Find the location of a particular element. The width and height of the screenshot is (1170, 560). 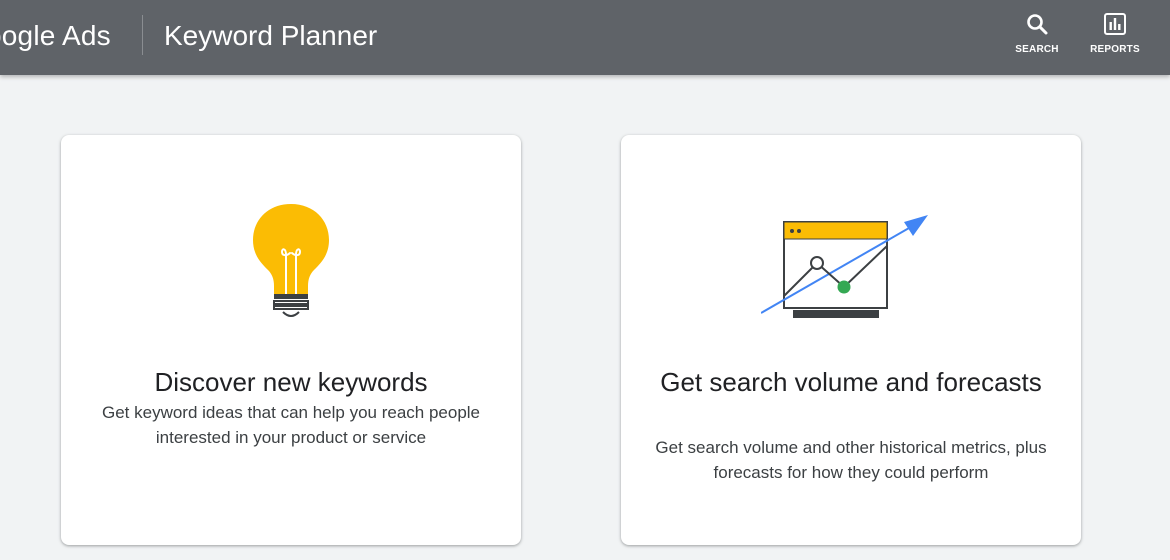

lightbulb-illustration is located at coordinates (291, 260).